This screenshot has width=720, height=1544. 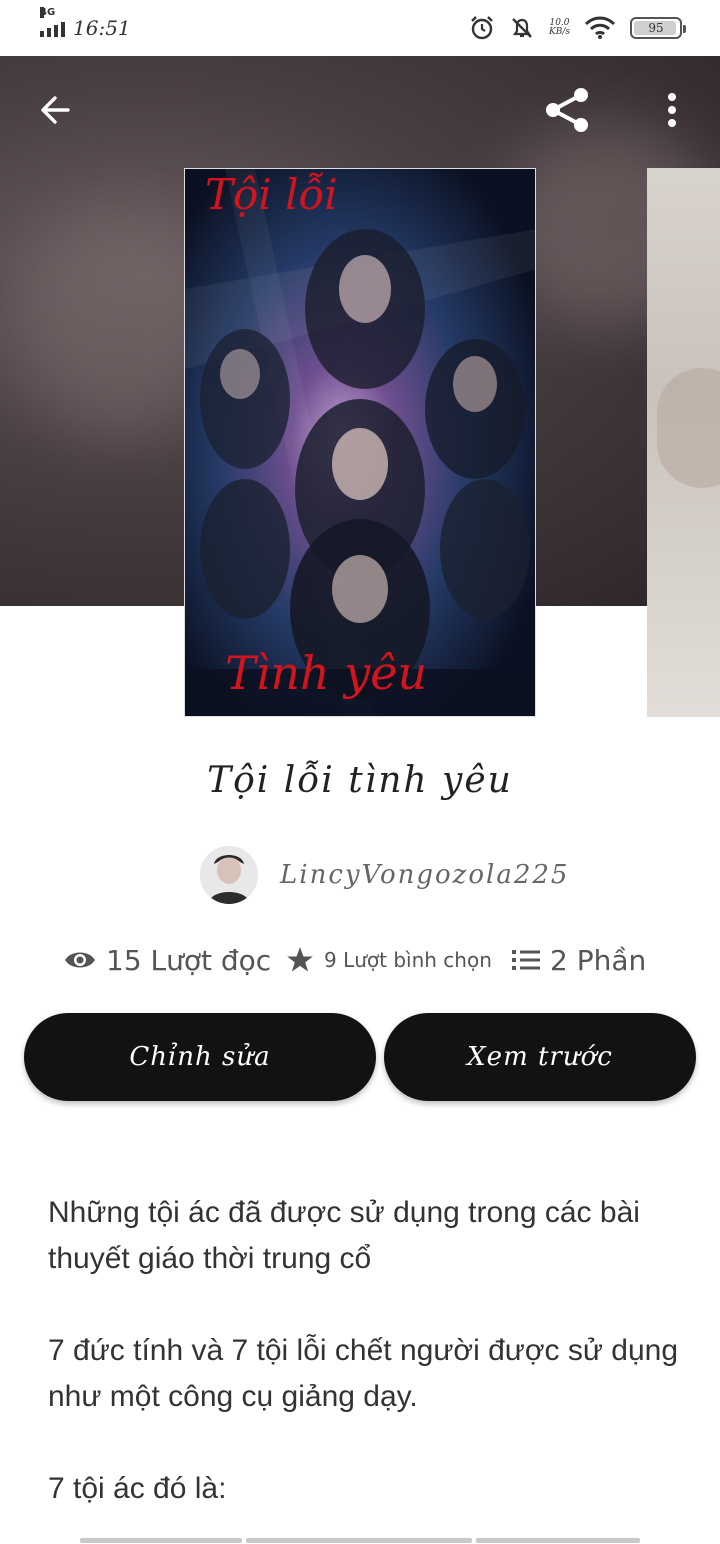 What do you see at coordinates (408, 960) in the screenshot?
I see `votes-count: 9 Lượt bình chọn` at bounding box center [408, 960].